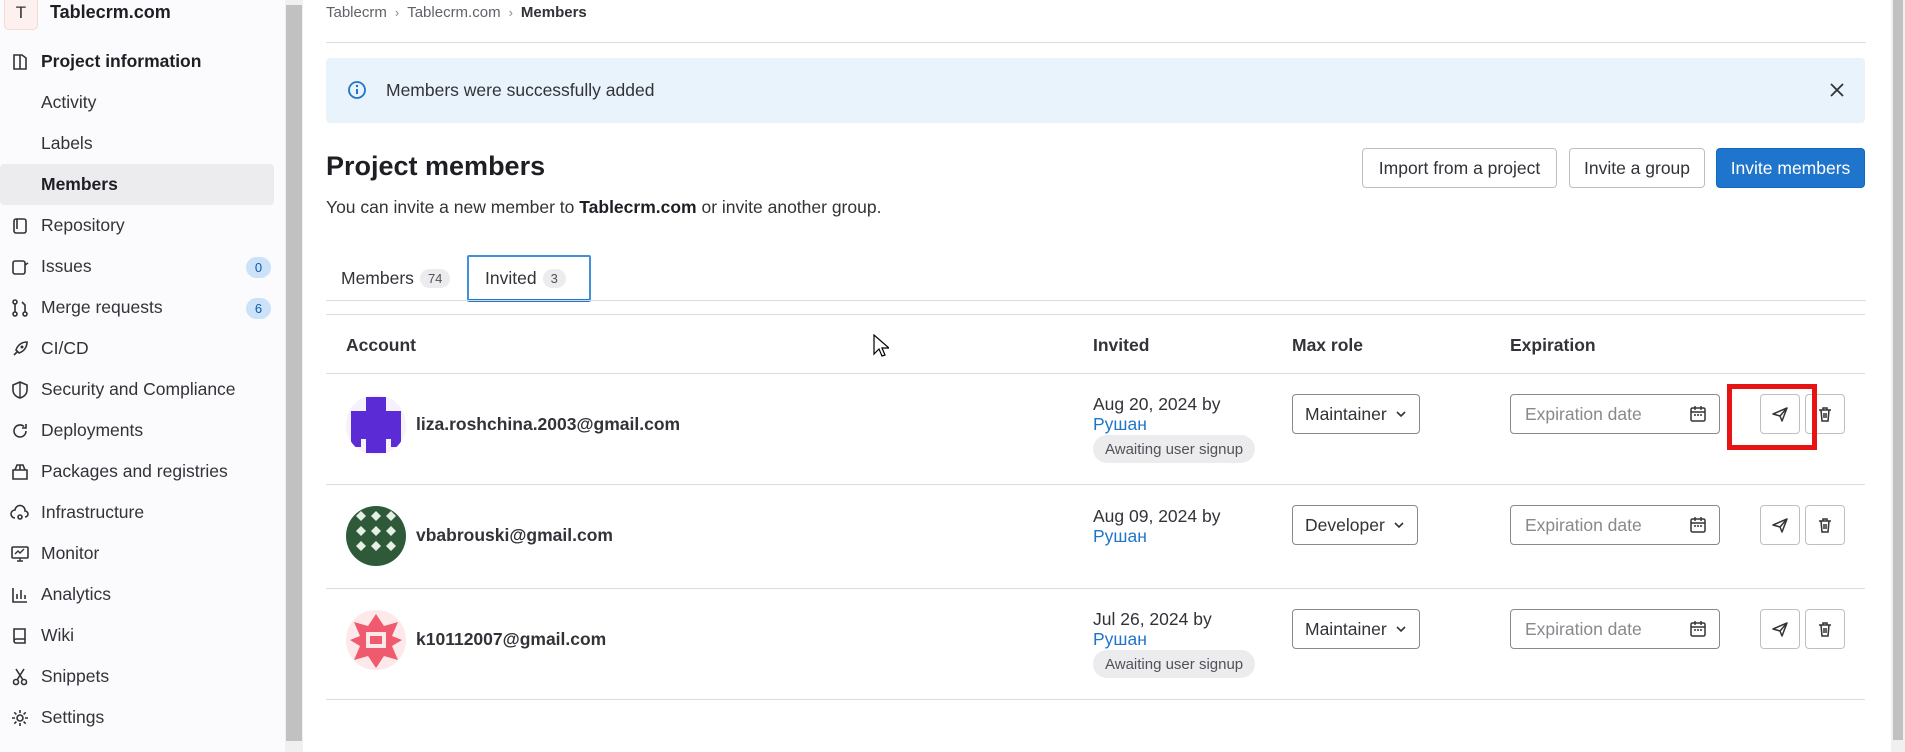 The height and width of the screenshot is (752, 1905). Describe the element at coordinates (137, 184) in the screenshot. I see `sidebar-item-members: Members` at that location.